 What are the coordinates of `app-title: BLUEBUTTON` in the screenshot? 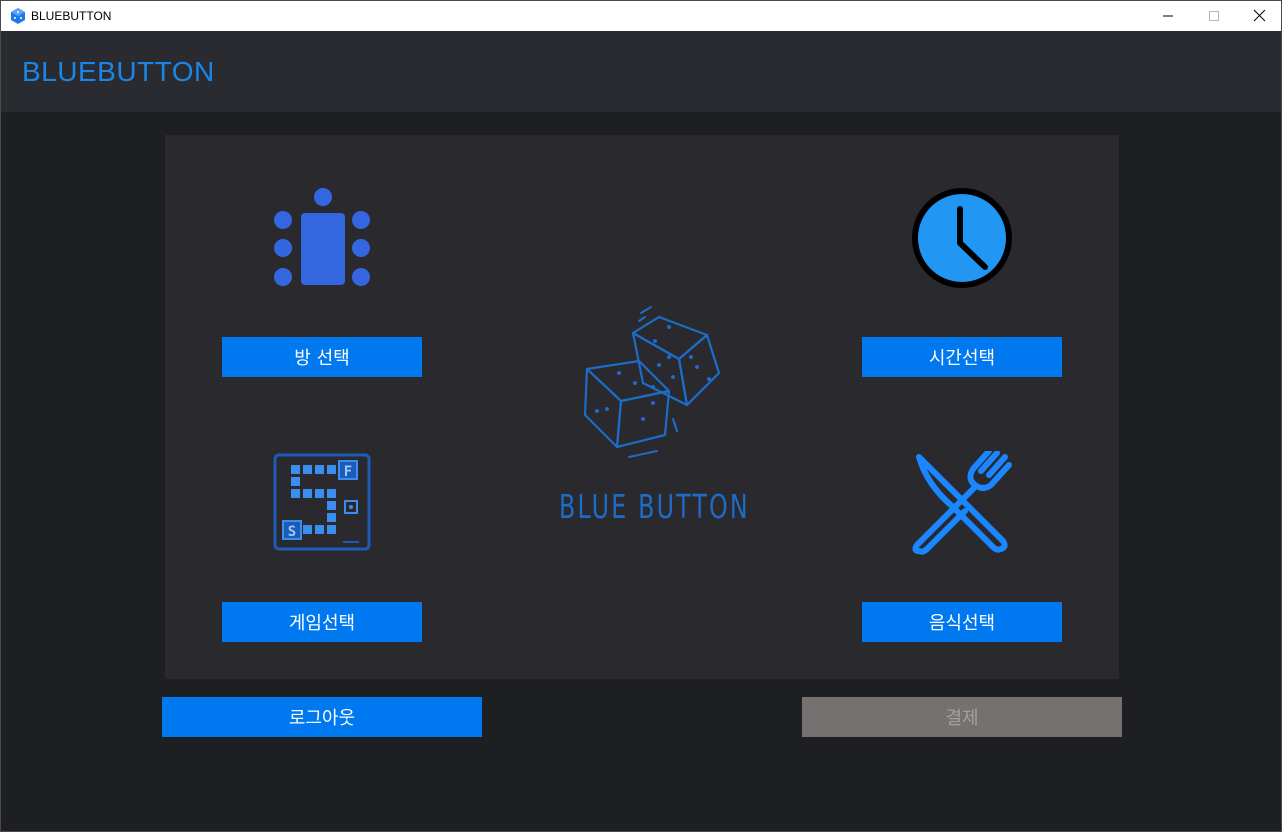 It's located at (118, 71).